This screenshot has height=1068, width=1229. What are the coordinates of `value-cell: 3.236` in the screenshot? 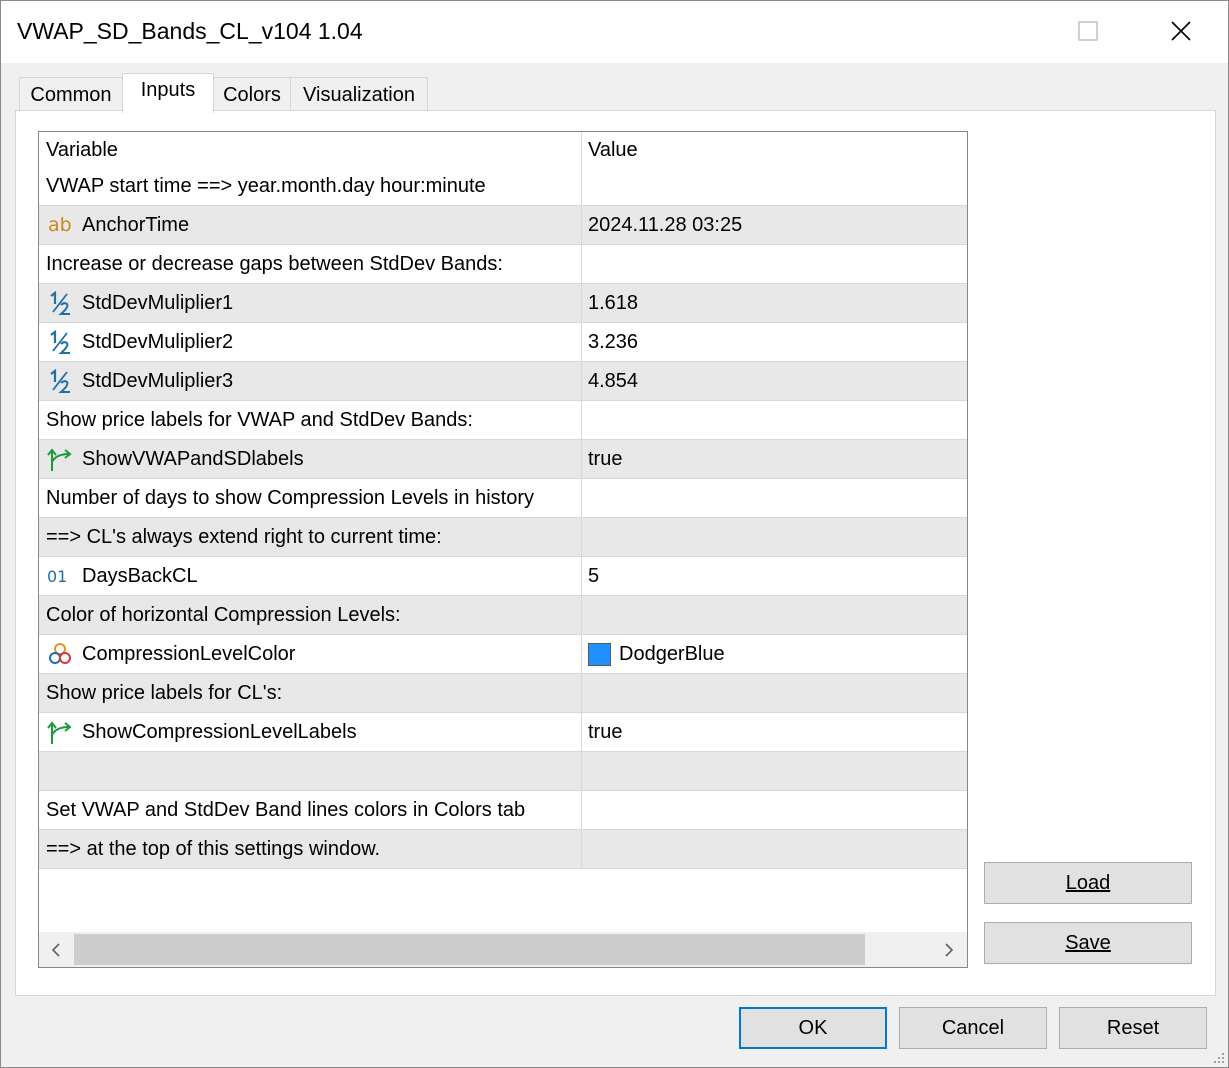 It's located at (774, 342).